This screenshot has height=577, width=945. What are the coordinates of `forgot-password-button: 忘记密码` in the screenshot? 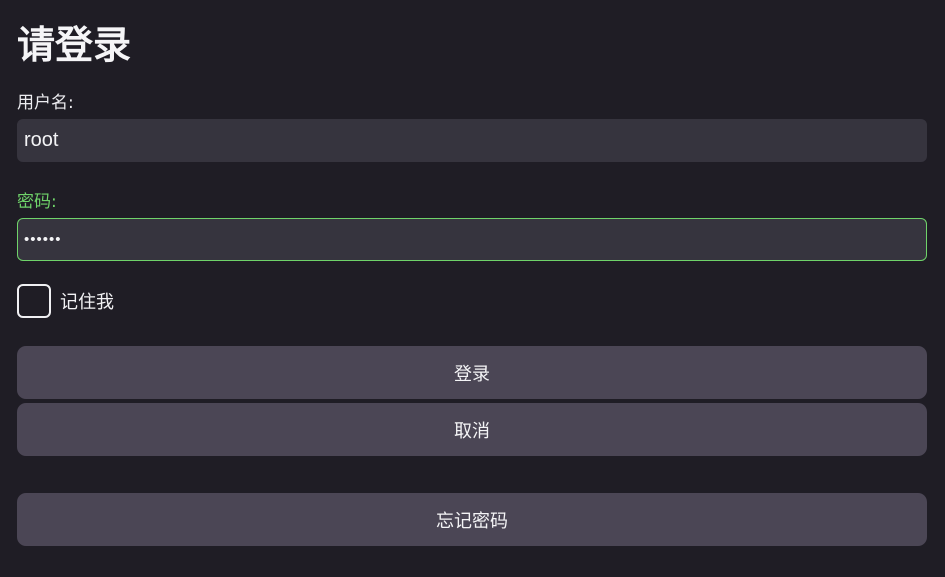 It's located at (472, 519).